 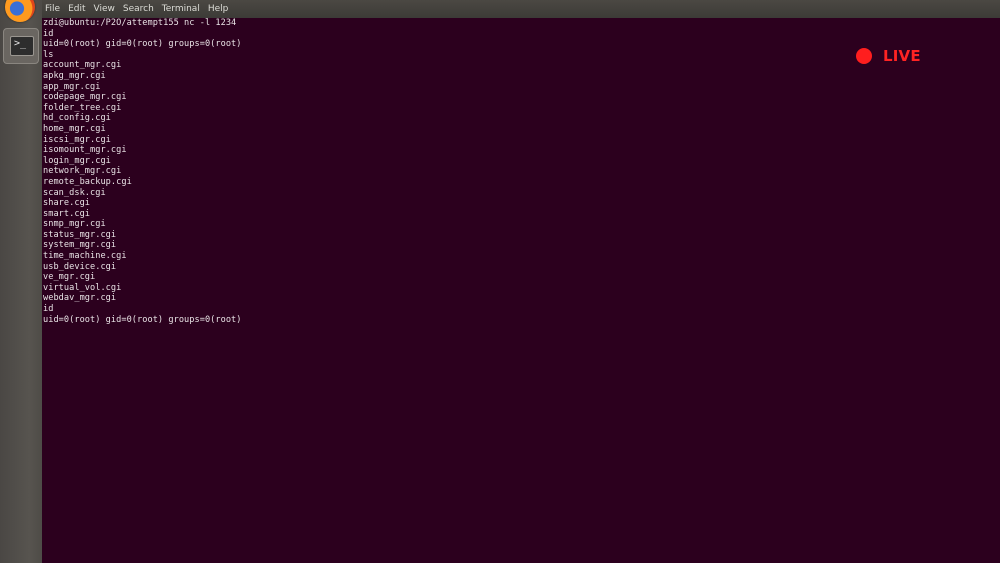 I want to click on terminal-line: virtual_vol.cgi, so click(x=82, y=287).